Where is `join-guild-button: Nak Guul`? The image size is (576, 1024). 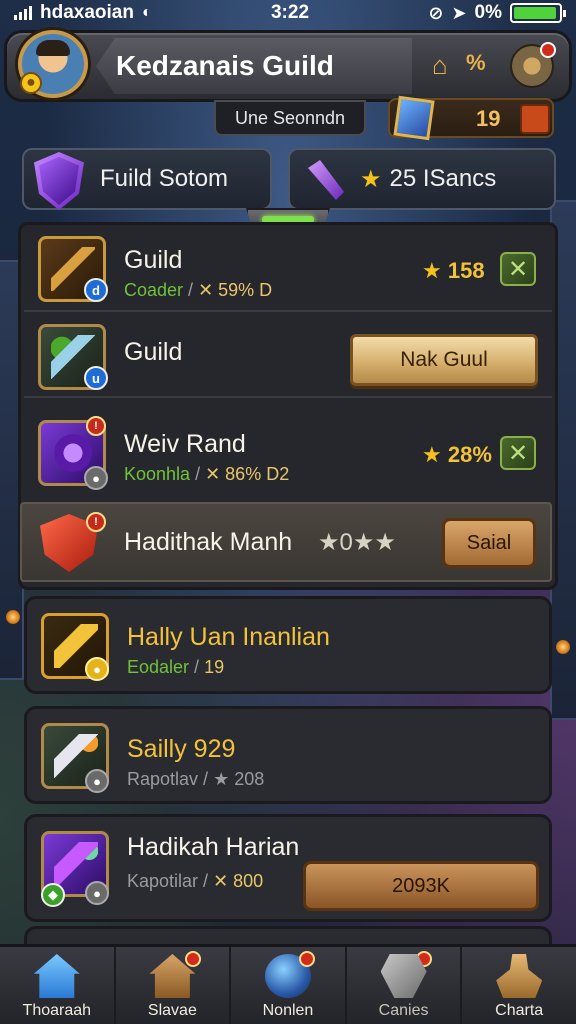 join-guild-button: Nak Guul is located at coordinates (444, 360).